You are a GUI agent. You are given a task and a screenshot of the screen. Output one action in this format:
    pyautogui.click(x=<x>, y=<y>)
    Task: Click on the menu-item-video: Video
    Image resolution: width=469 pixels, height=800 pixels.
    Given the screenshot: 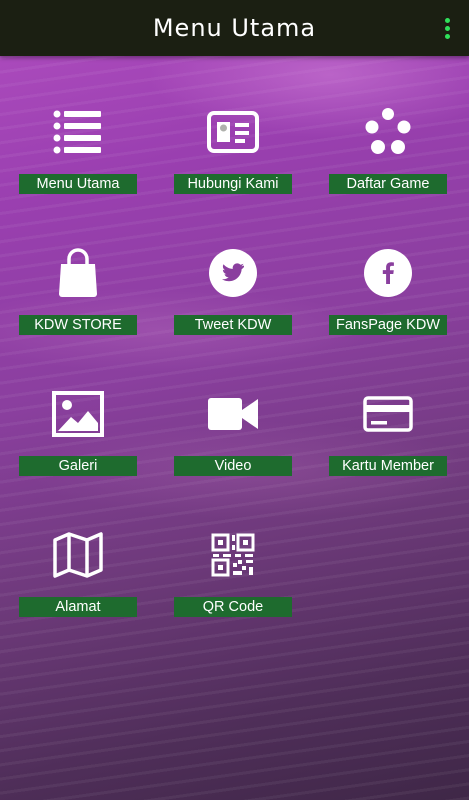 What is the action you would take?
    pyautogui.click(x=233, y=438)
    